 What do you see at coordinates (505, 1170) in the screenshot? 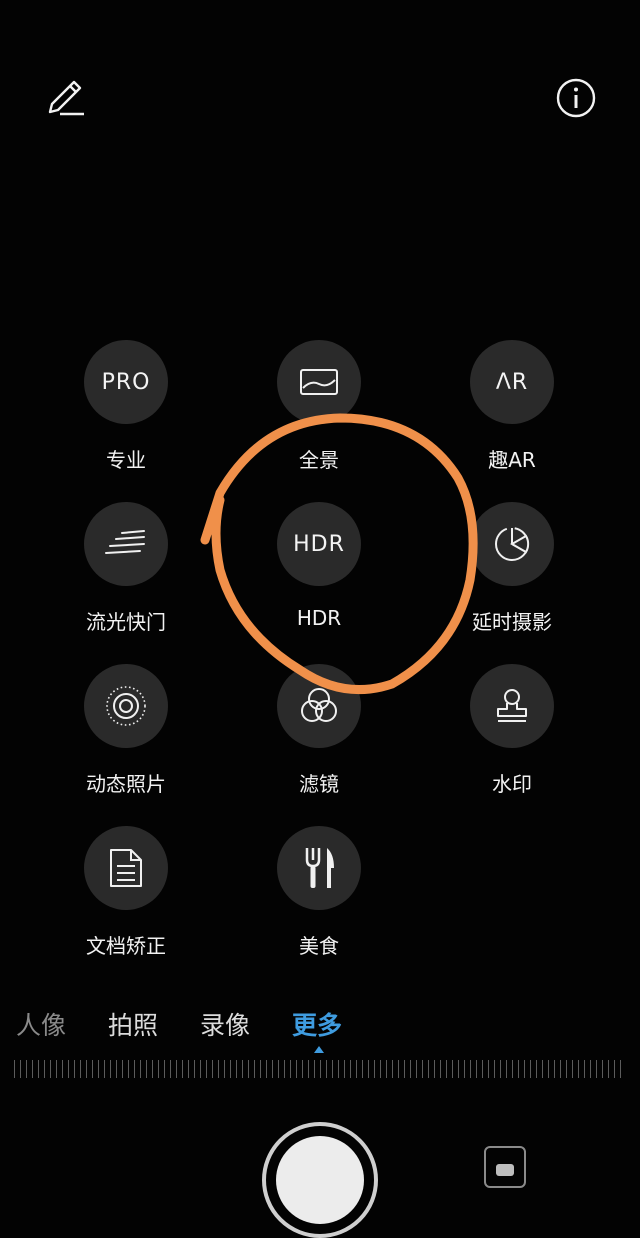
I see `camera-switch-icon` at bounding box center [505, 1170].